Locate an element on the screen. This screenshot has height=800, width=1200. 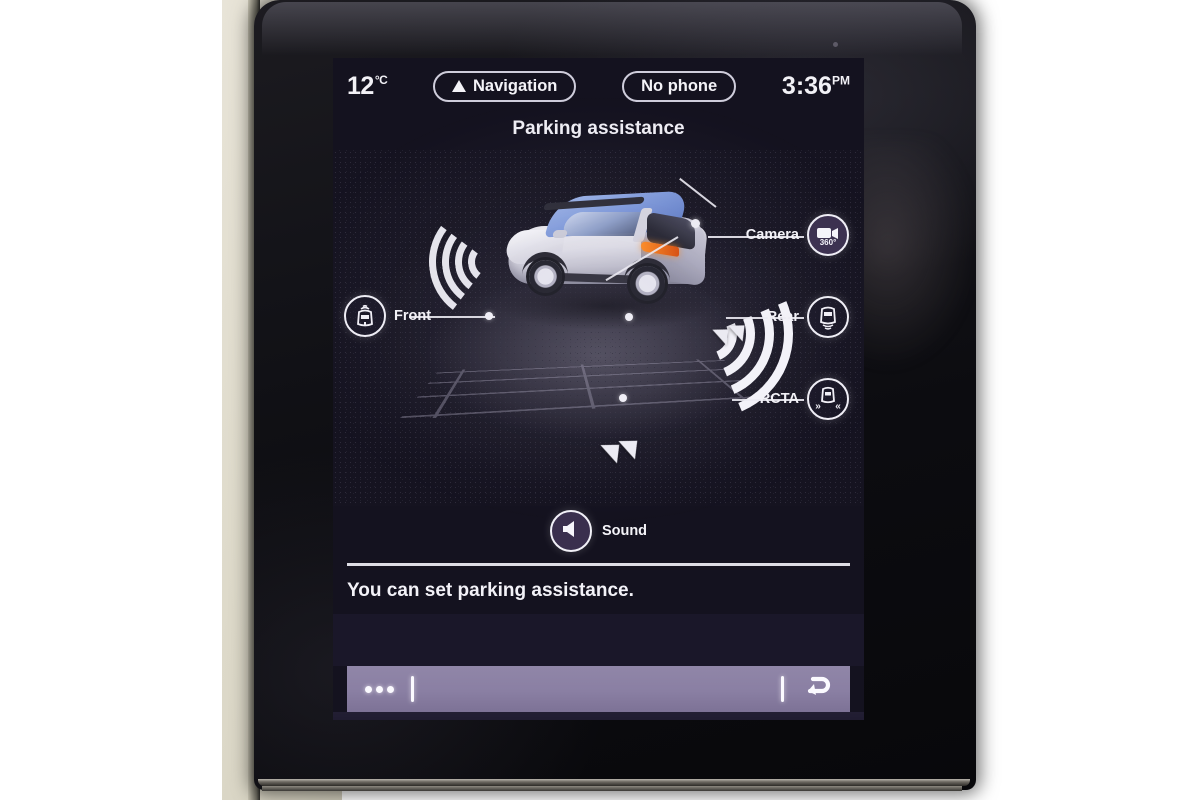
action-bar-divider-left is located at coordinates (412, 689).